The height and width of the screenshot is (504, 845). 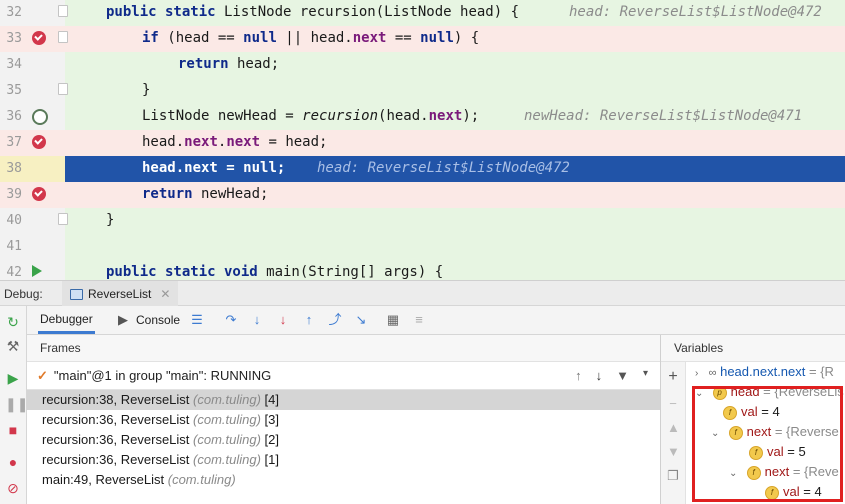 I want to click on code-text: return newHead;, so click(x=205, y=194).